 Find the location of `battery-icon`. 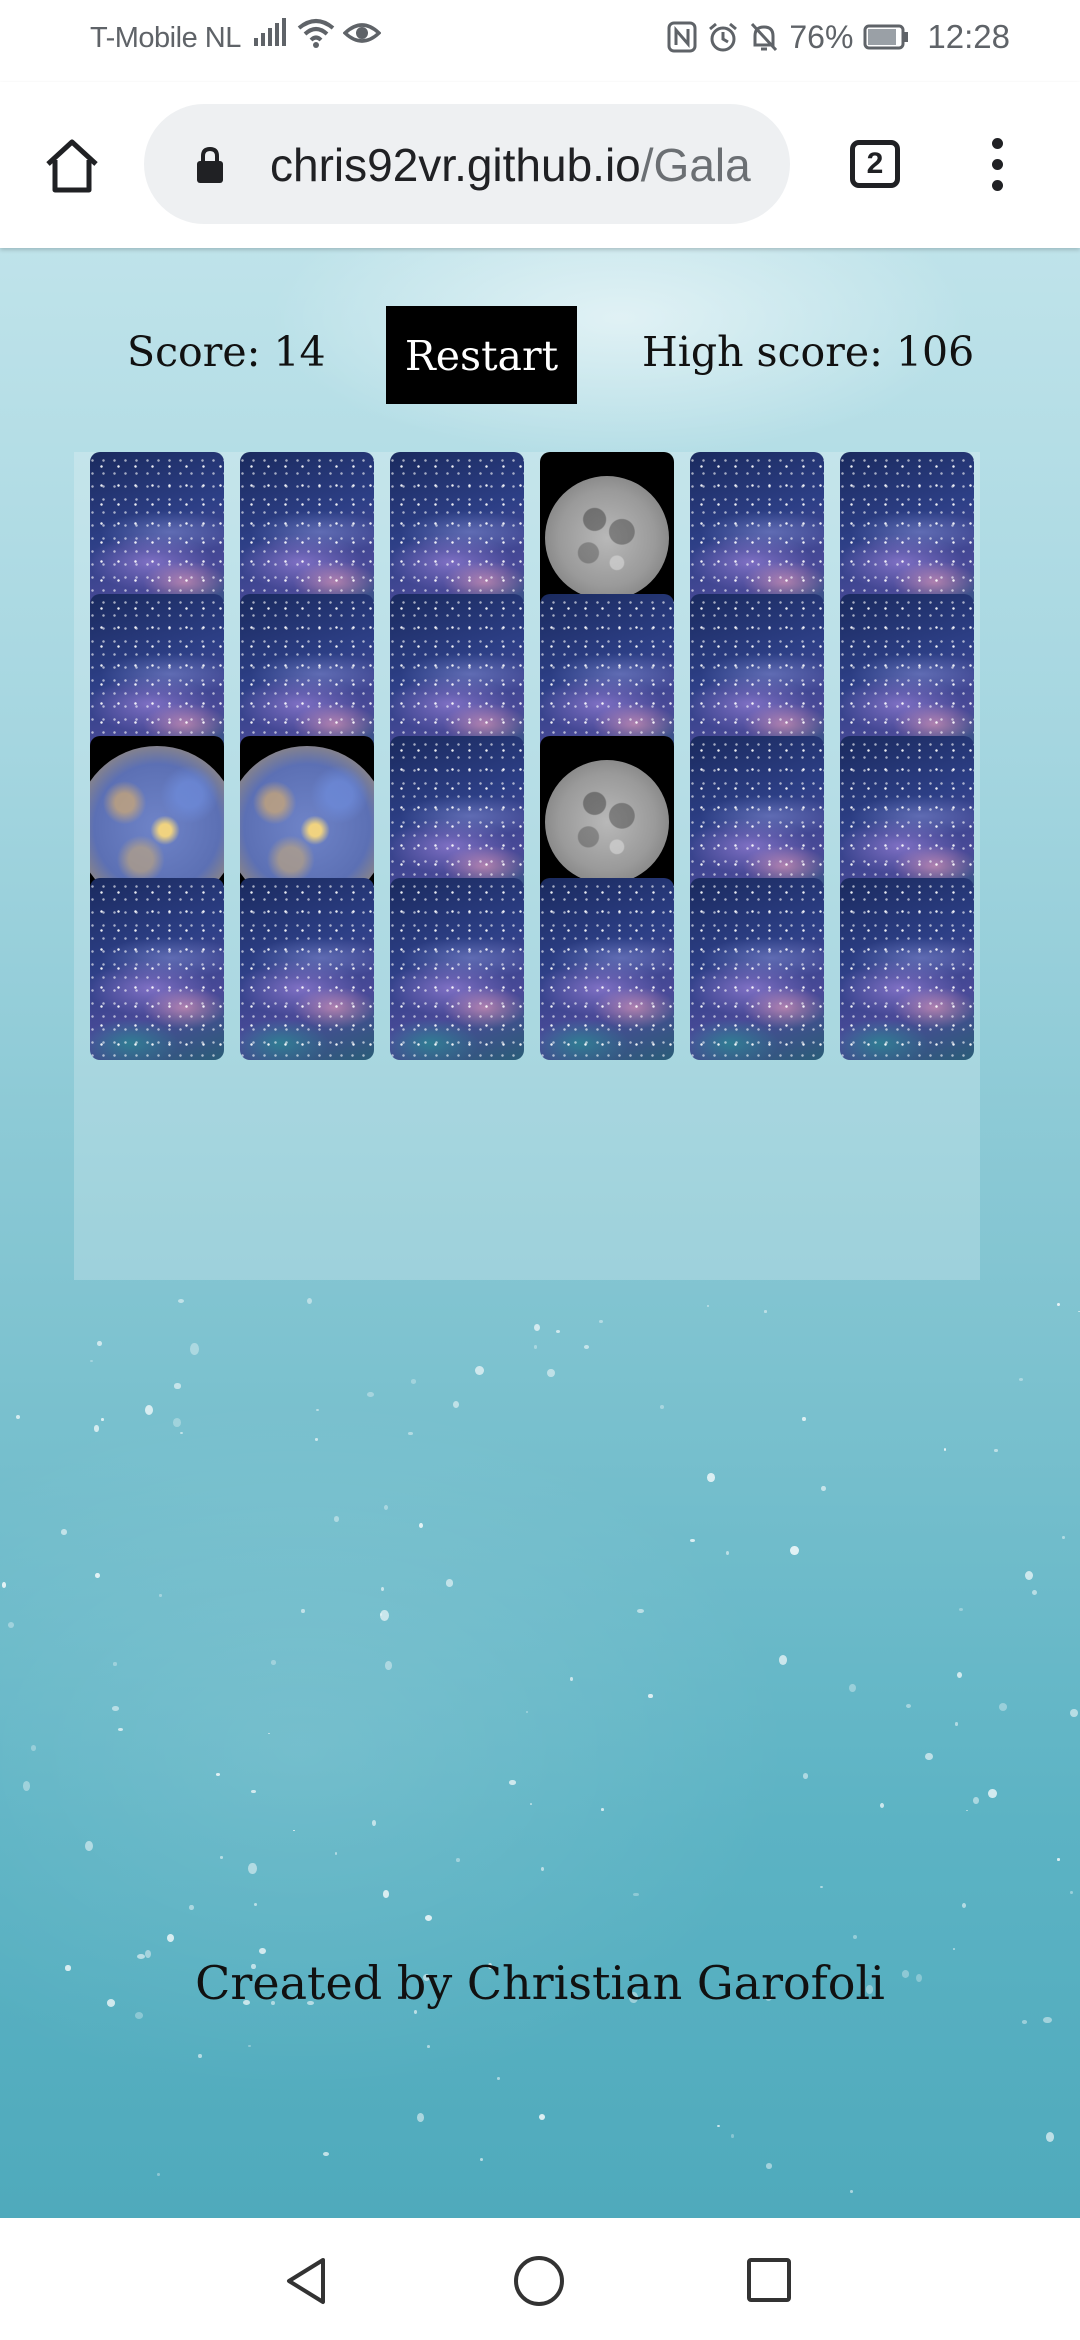

battery-icon is located at coordinates (886, 37).